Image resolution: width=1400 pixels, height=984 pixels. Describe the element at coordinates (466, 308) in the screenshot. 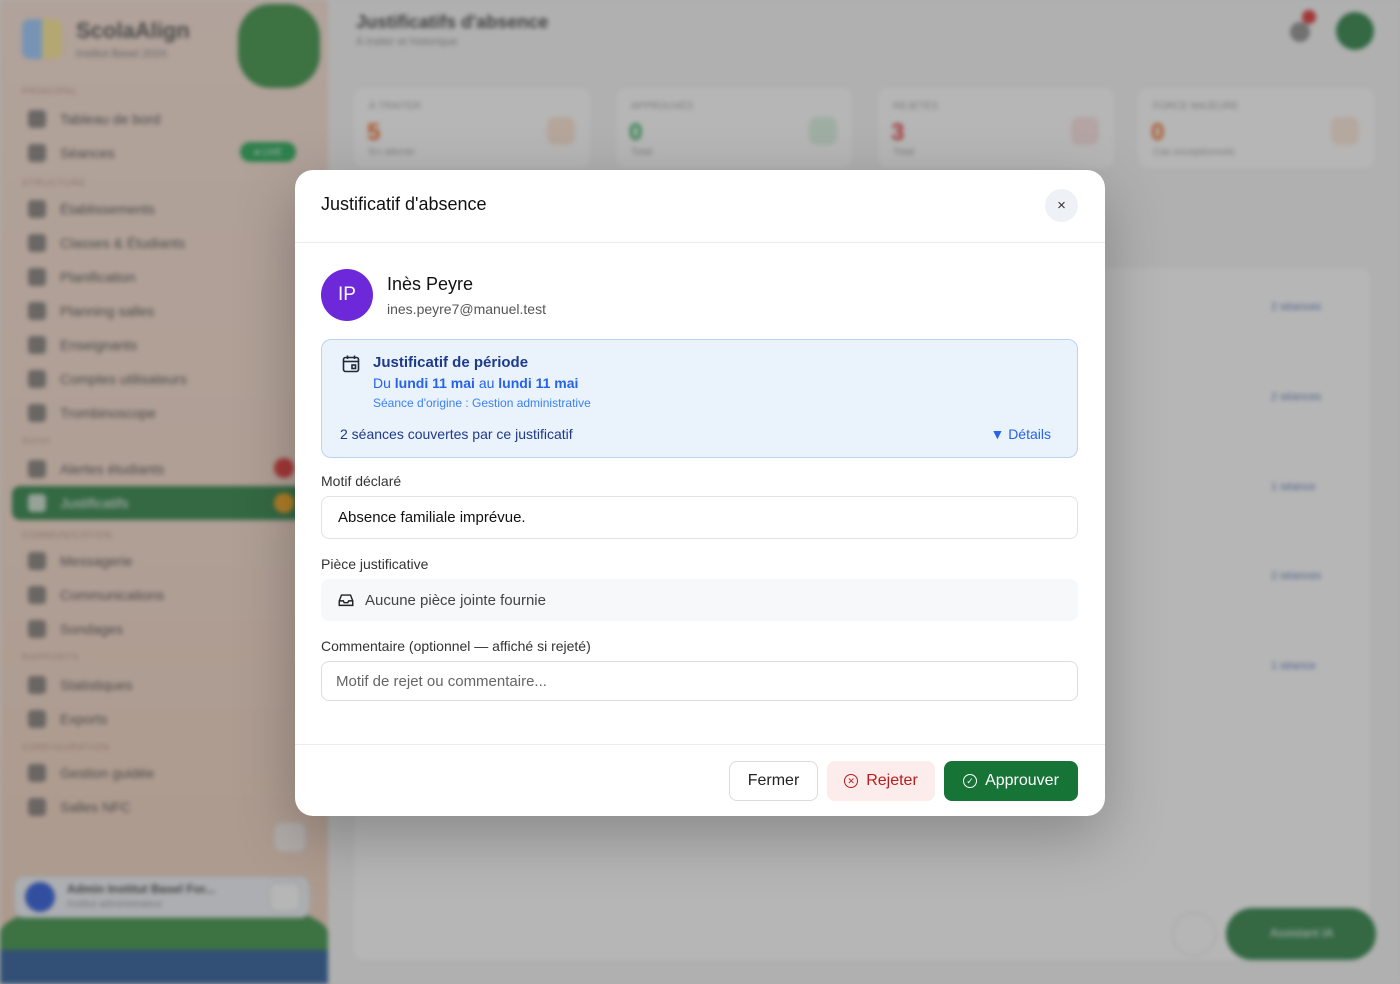

I see `student-email: ines.peyre7@manuel.test` at that location.